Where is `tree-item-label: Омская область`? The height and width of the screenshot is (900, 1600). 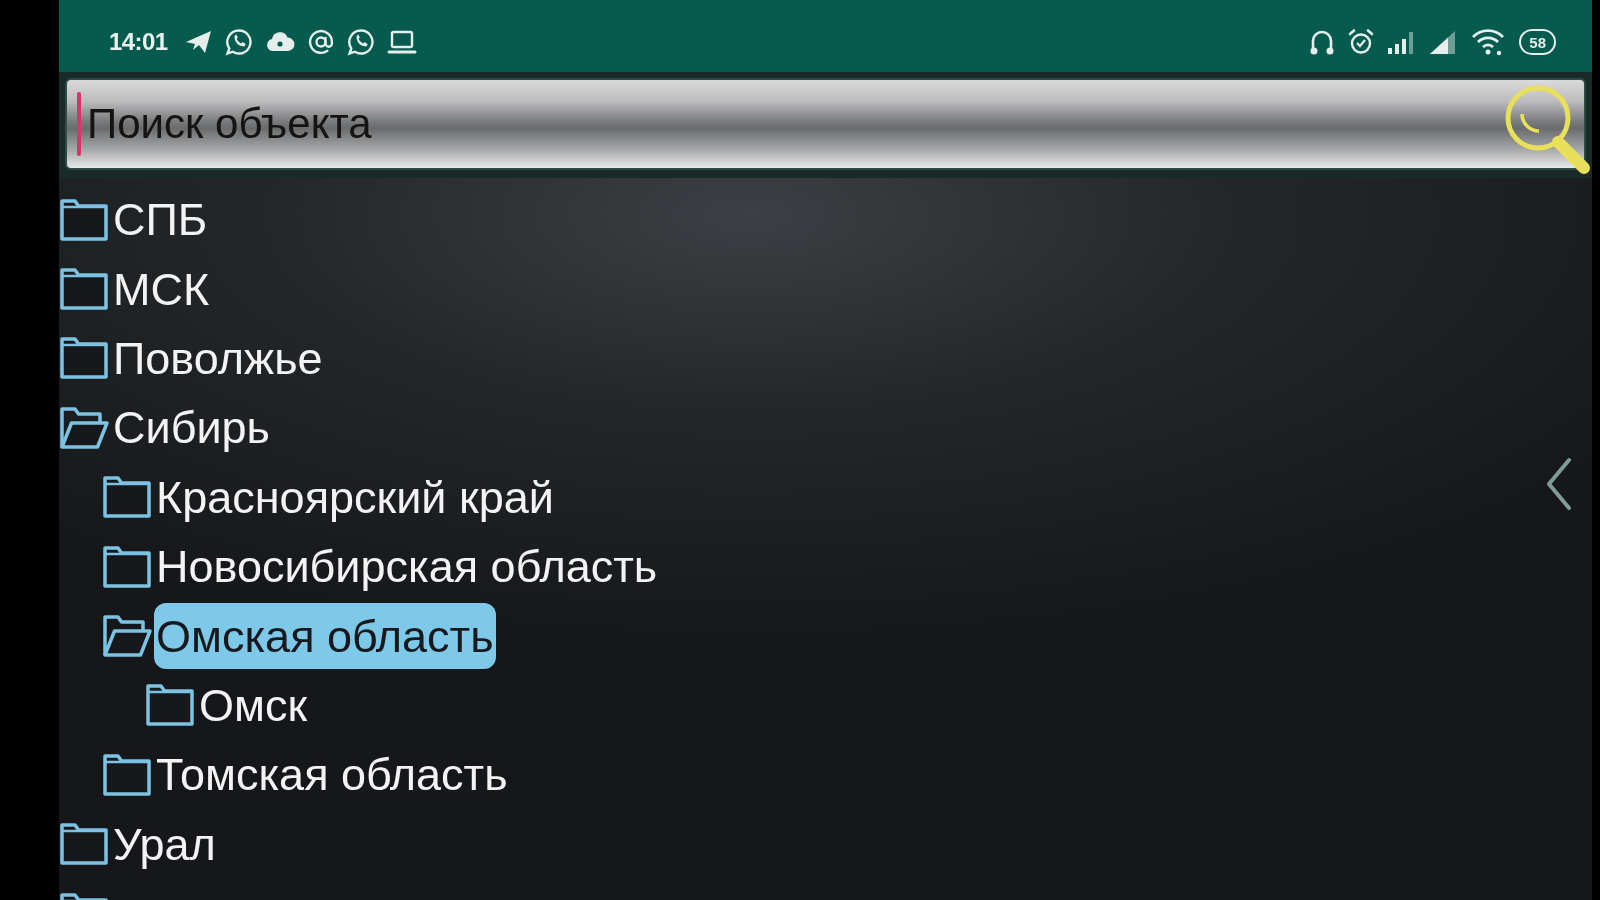
tree-item-label: Омская область is located at coordinates (325, 636).